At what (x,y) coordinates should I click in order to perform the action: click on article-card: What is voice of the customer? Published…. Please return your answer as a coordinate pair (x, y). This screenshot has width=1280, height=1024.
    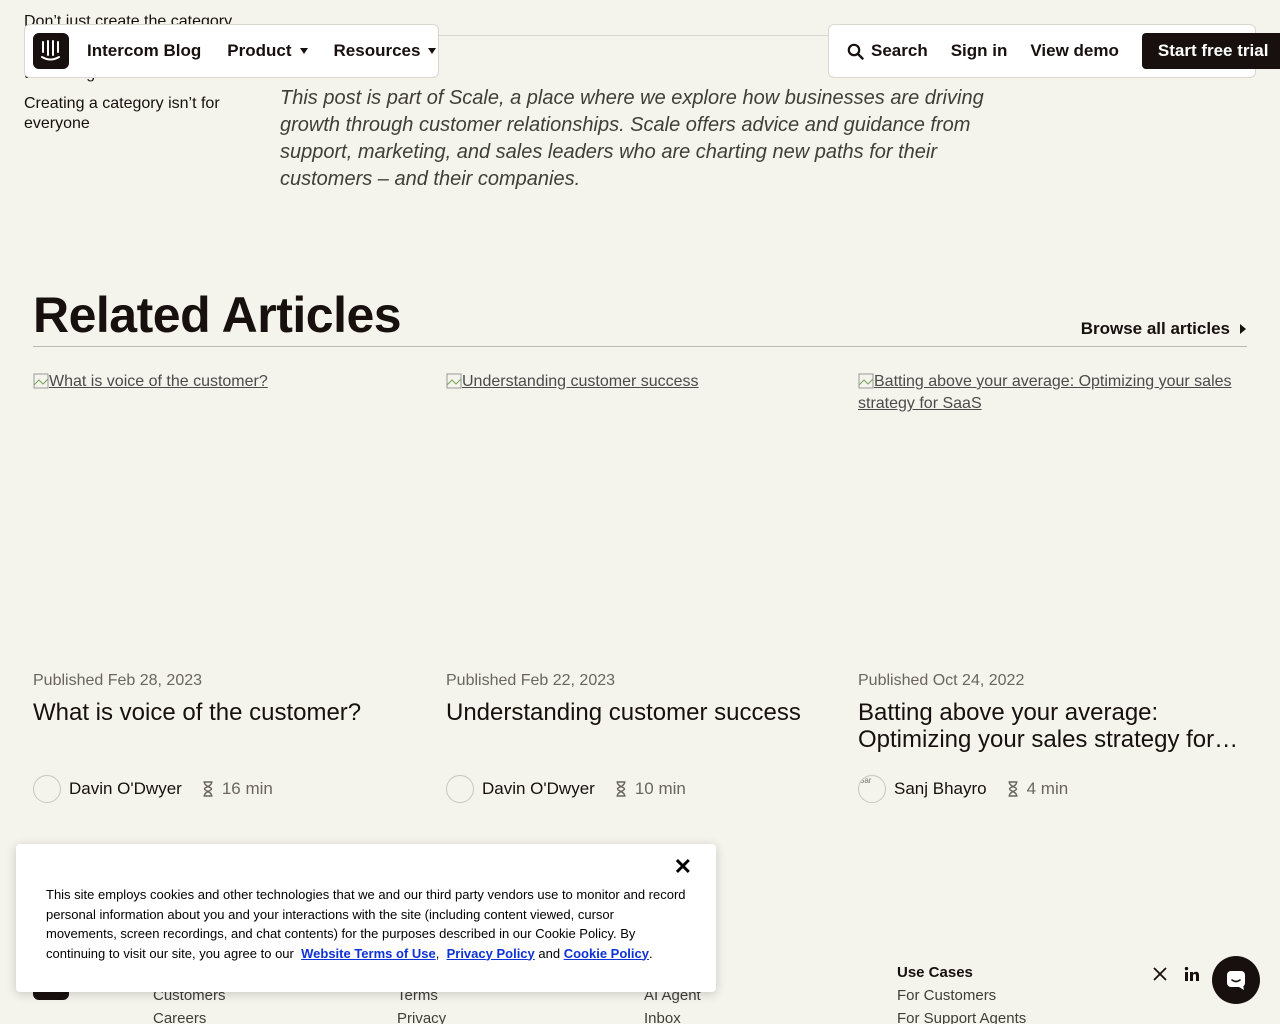
    Looking at the image, I should click on (228, 587).